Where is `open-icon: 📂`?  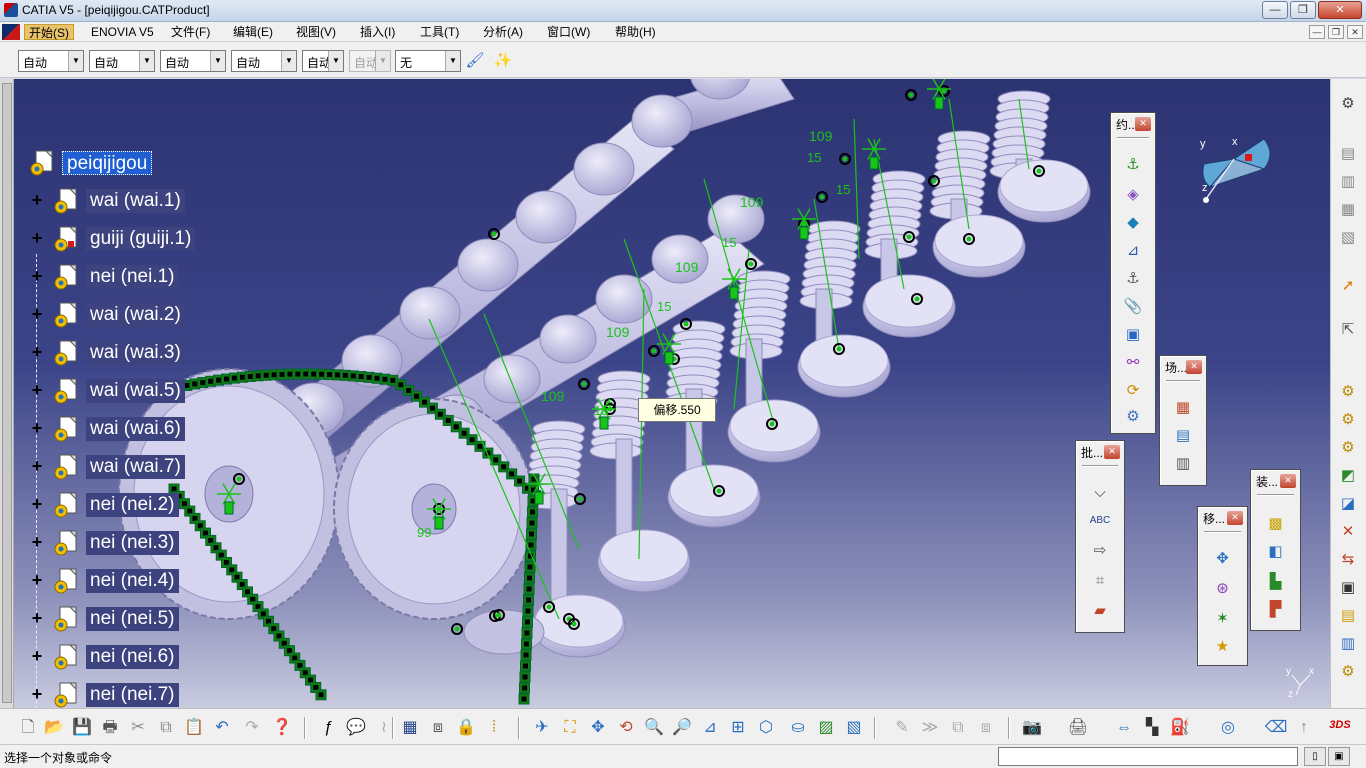 open-icon: 📂 is located at coordinates (54, 728).